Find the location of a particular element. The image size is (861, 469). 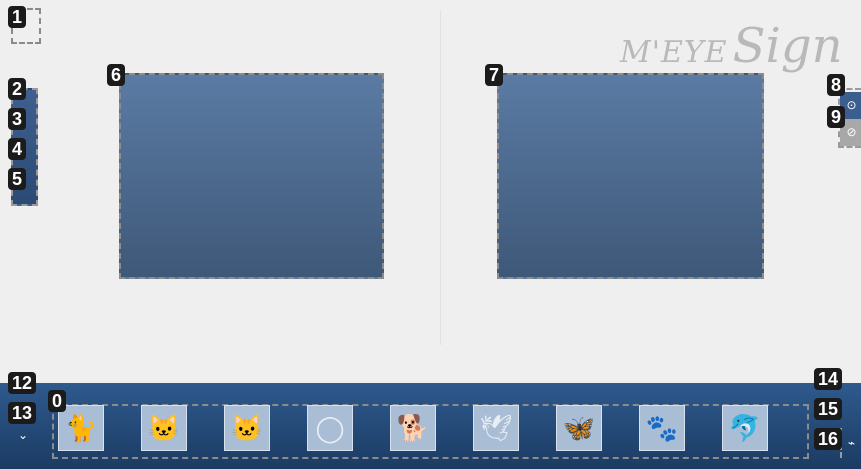

cat-profile-icon: 🐱 is located at coordinates (164, 428).